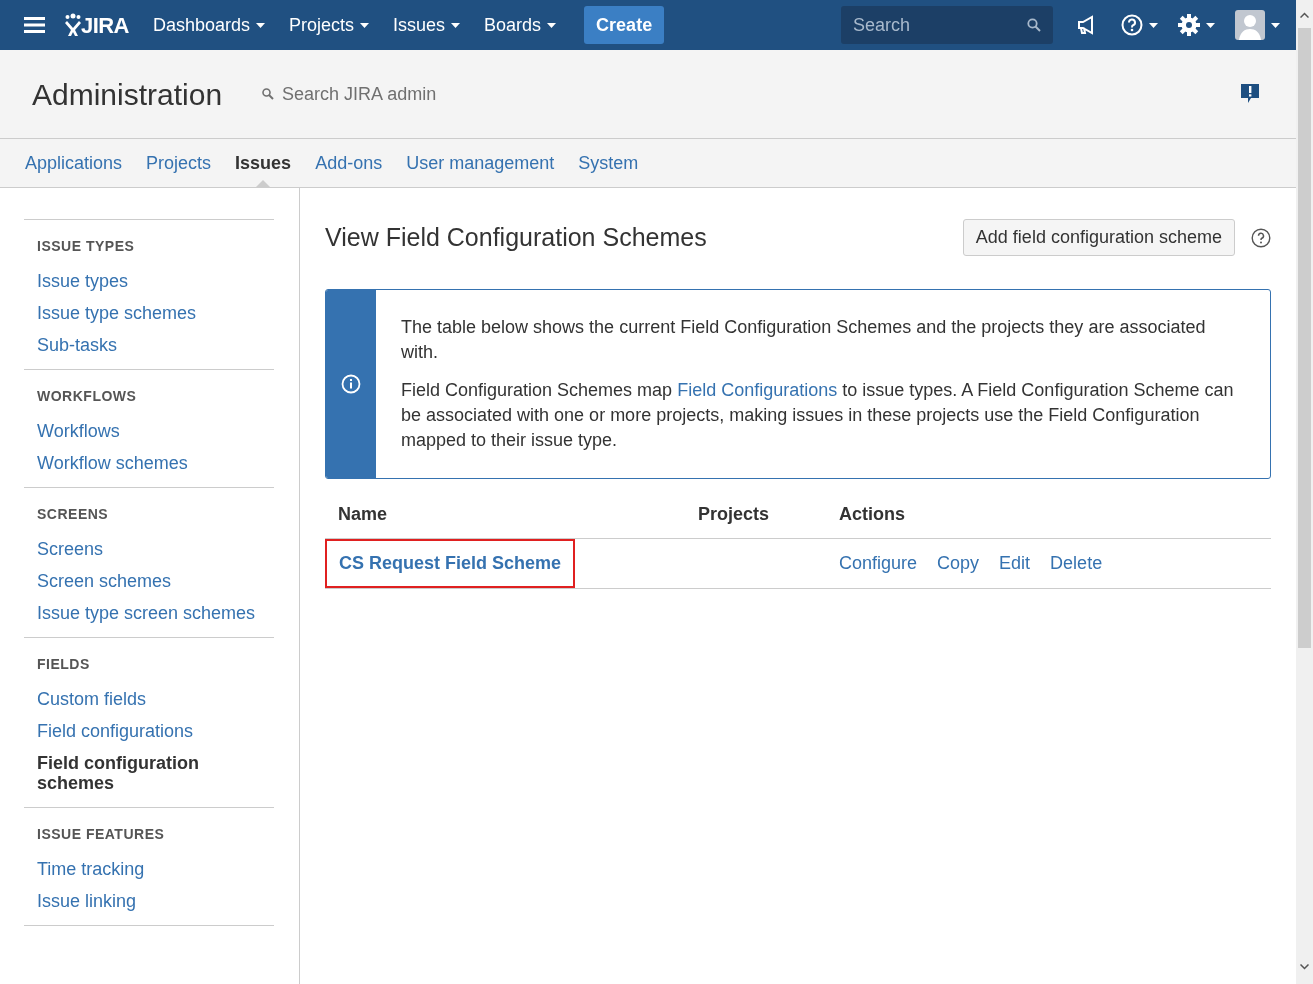 This screenshot has width=1313, height=984. Describe the element at coordinates (149, 431) in the screenshot. I see `sidebar-item: Workflows` at that location.